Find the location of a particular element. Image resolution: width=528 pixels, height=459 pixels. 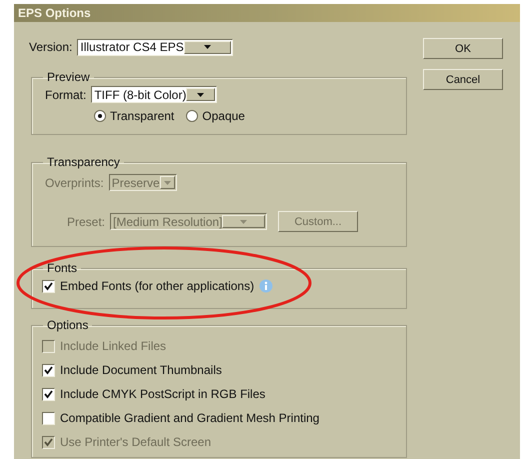

checkbox-label: Embed Fonts (for other applications) is located at coordinates (157, 286).